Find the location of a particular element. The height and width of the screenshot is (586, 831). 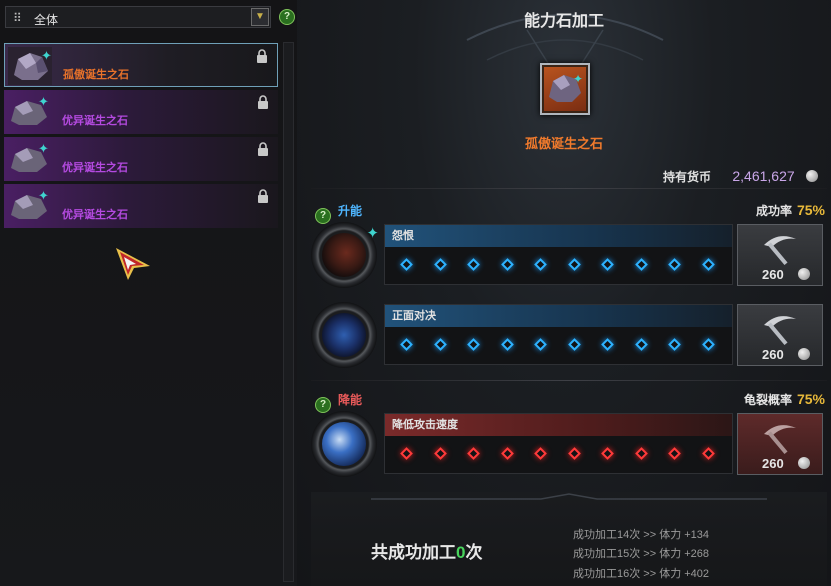

inventory-scrollbar is located at coordinates (288, 312).